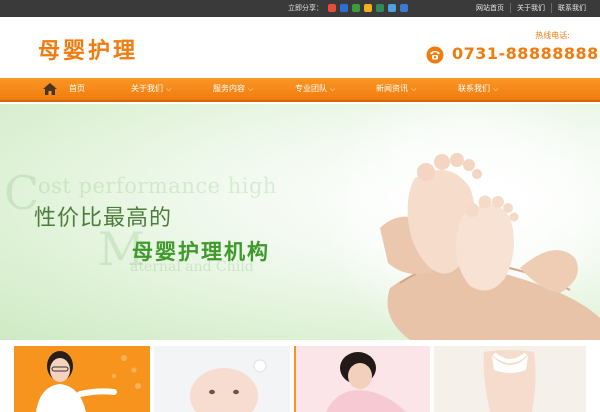 The height and width of the screenshot is (412, 600). What do you see at coordinates (77, 88) in the screenshot?
I see `nav-item-label: 首页` at bounding box center [77, 88].